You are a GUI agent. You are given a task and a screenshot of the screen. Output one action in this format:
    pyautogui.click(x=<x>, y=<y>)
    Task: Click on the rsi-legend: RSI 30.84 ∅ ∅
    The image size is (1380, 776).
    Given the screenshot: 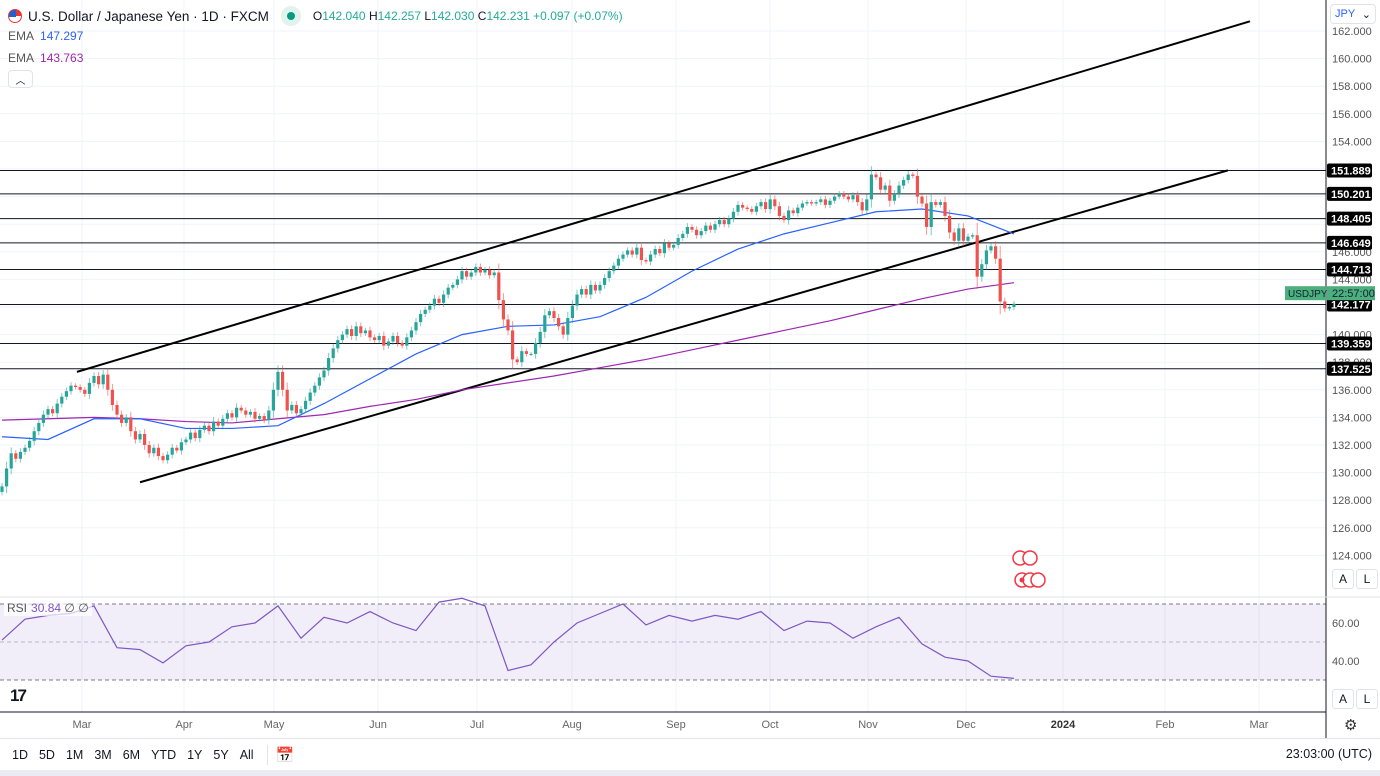 What is the action you would take?
    pyautogui.click(x=48, y=608)
    